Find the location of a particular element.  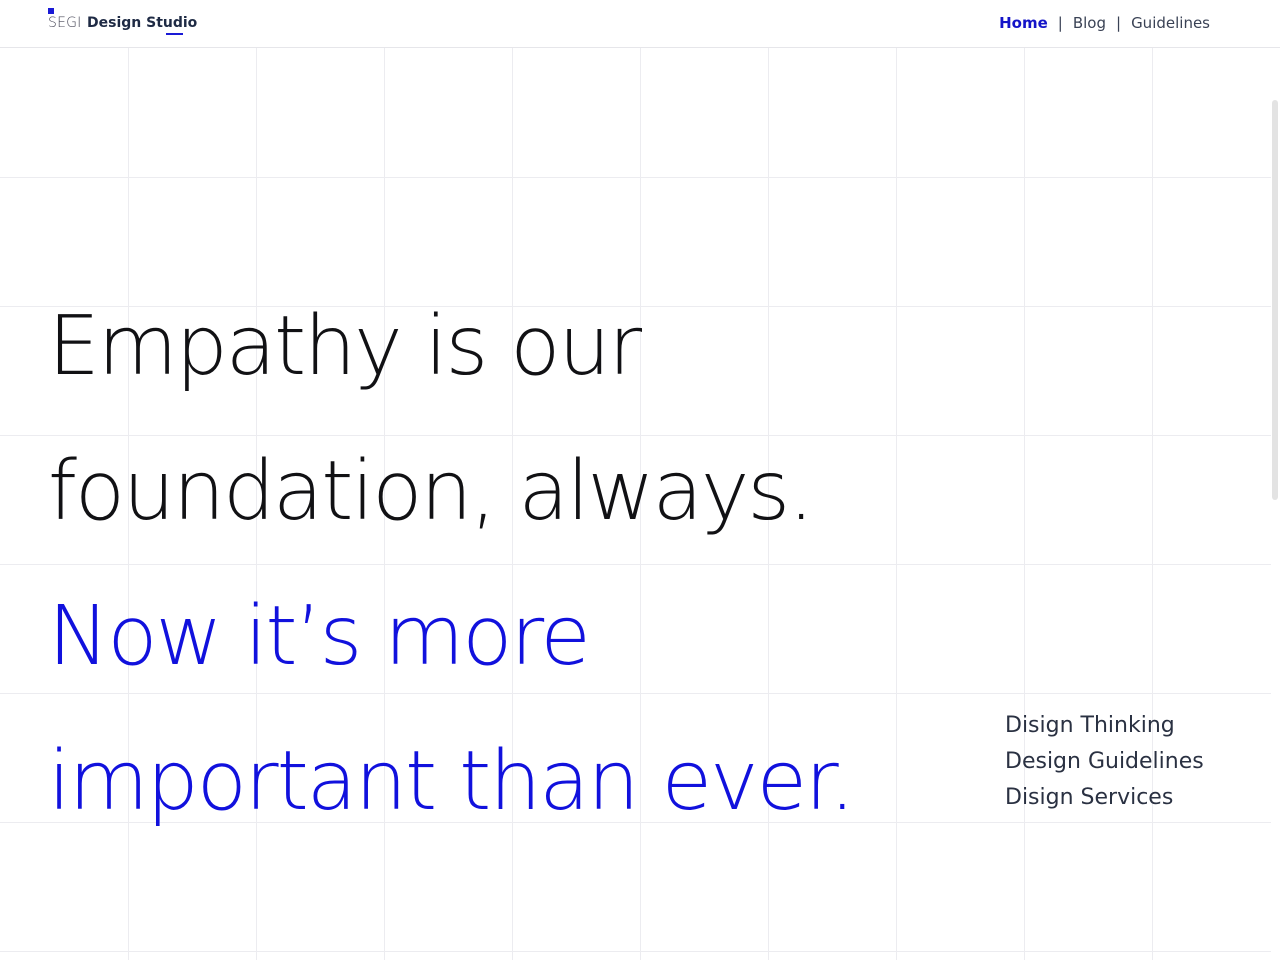

link-design-thinking: Disign Thinking is located at coordinates (1104, 726).